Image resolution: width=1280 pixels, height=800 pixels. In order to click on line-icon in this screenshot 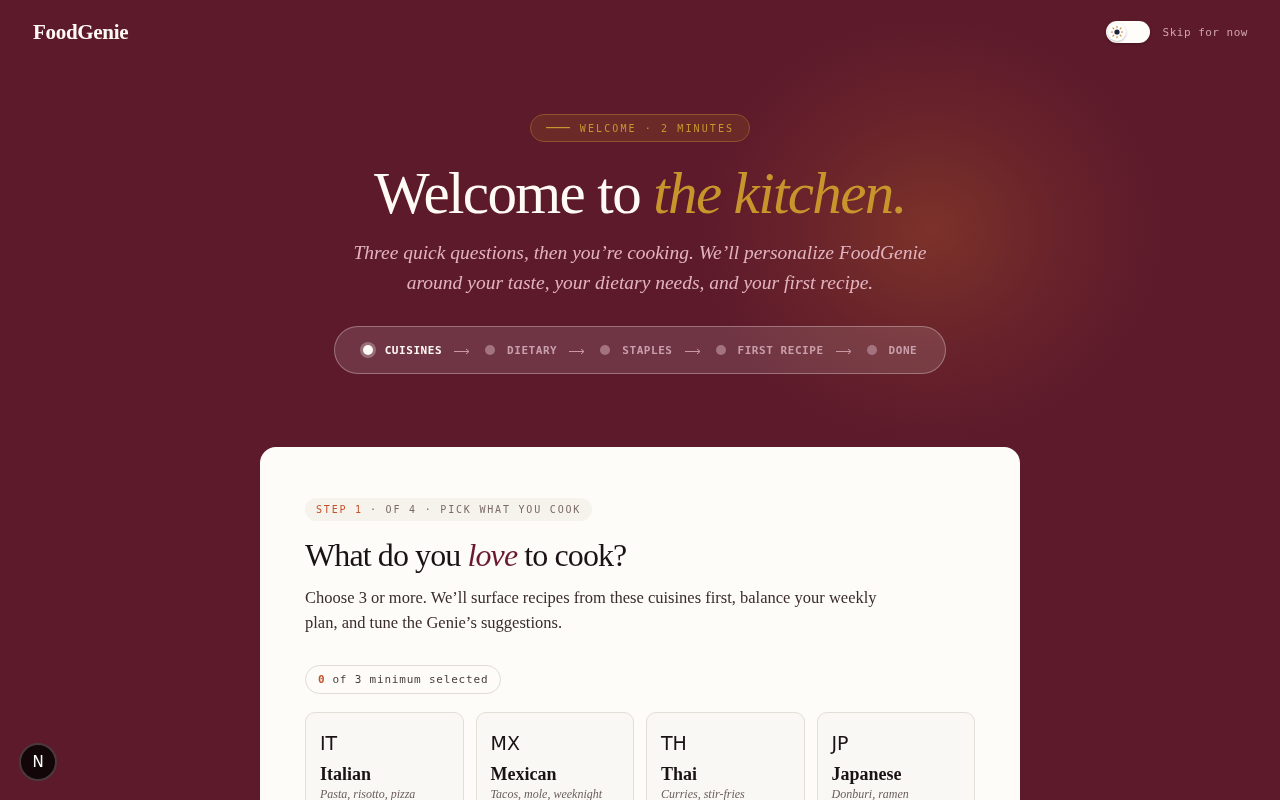, I will do `click(557, 128)`.